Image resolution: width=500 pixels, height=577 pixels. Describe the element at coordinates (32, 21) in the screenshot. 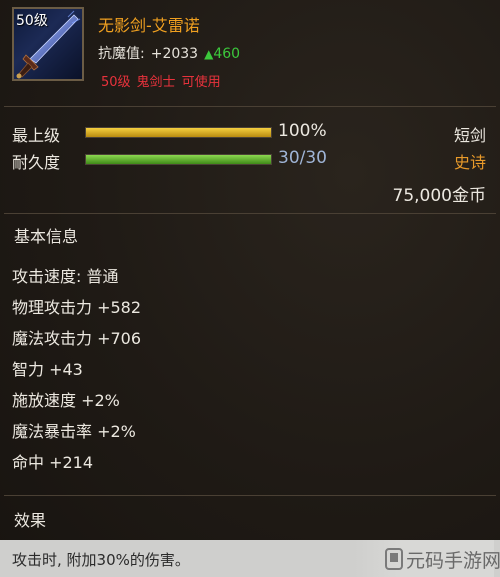

I see `item-level-badge: 50级` at that location.